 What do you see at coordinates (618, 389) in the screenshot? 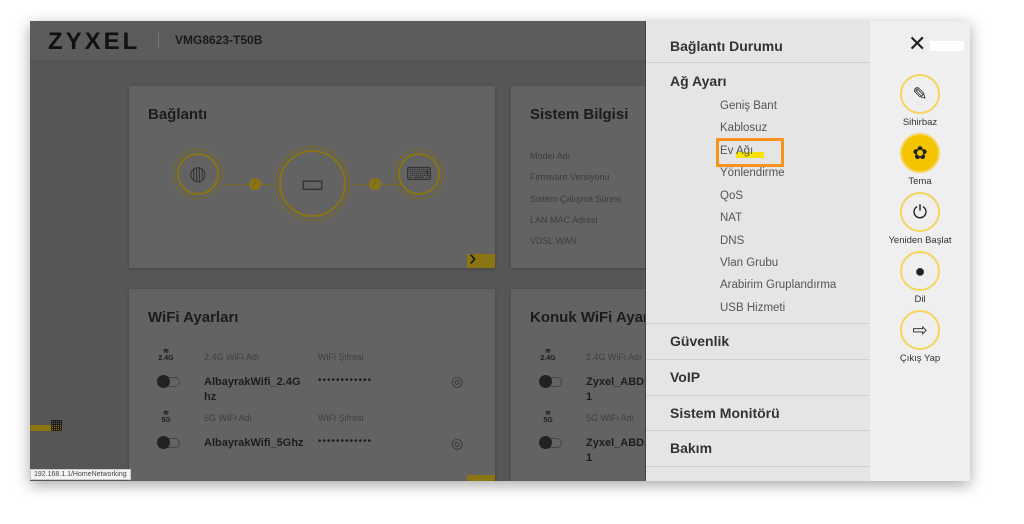
I see `guest-24-name: Zyxel_ABD1 1` at bounding box center [618, 389].